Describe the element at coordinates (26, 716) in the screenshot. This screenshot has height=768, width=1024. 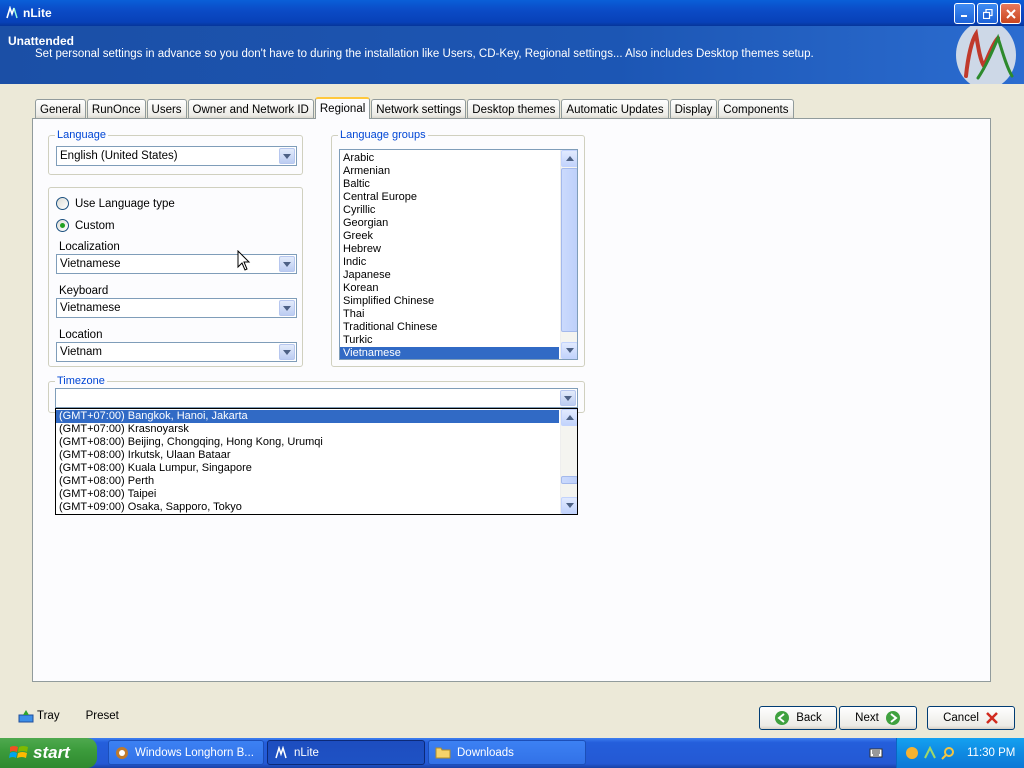
I see `tray-icon` at that location.